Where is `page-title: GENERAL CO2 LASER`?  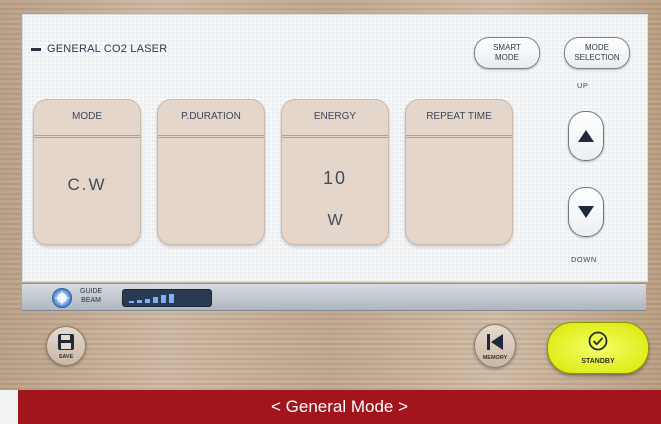
page-title: GENERAL CO2 LASER is located at coordinates (99, 49).